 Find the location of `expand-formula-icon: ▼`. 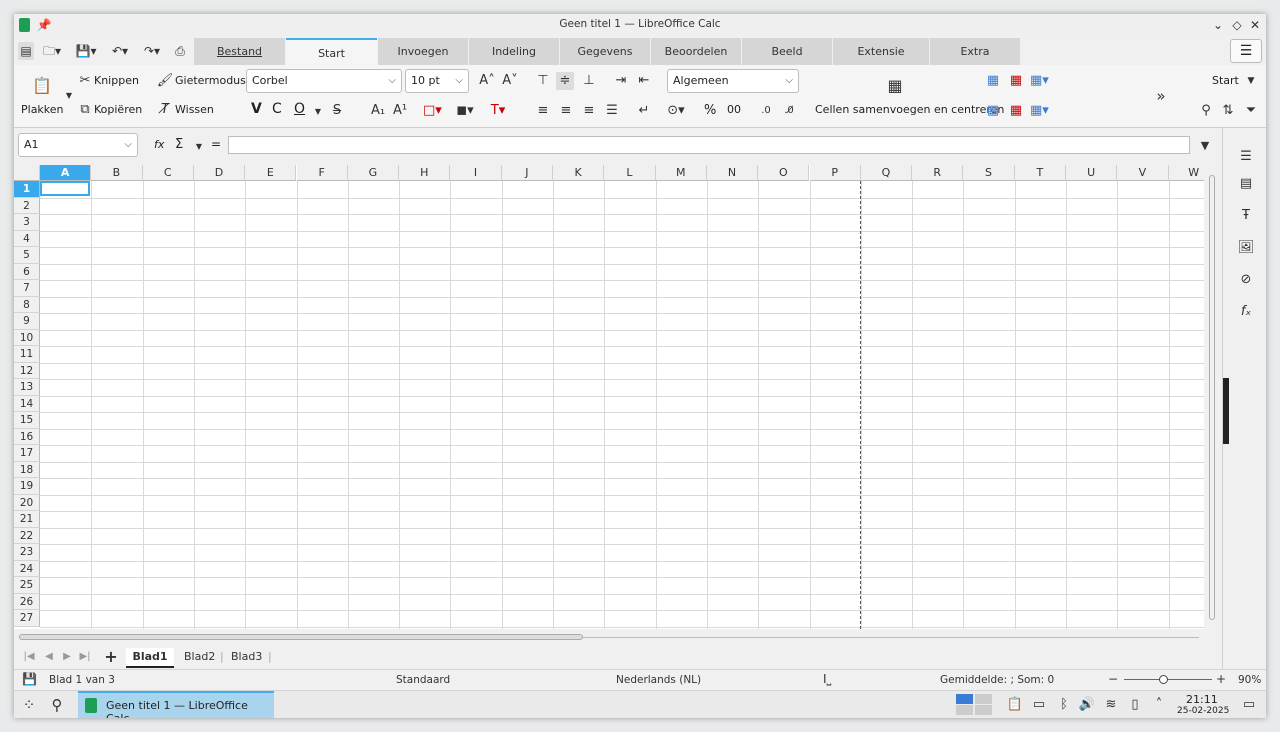

expand-formula-icon: ▼ is located at coordinates (1205, 146).